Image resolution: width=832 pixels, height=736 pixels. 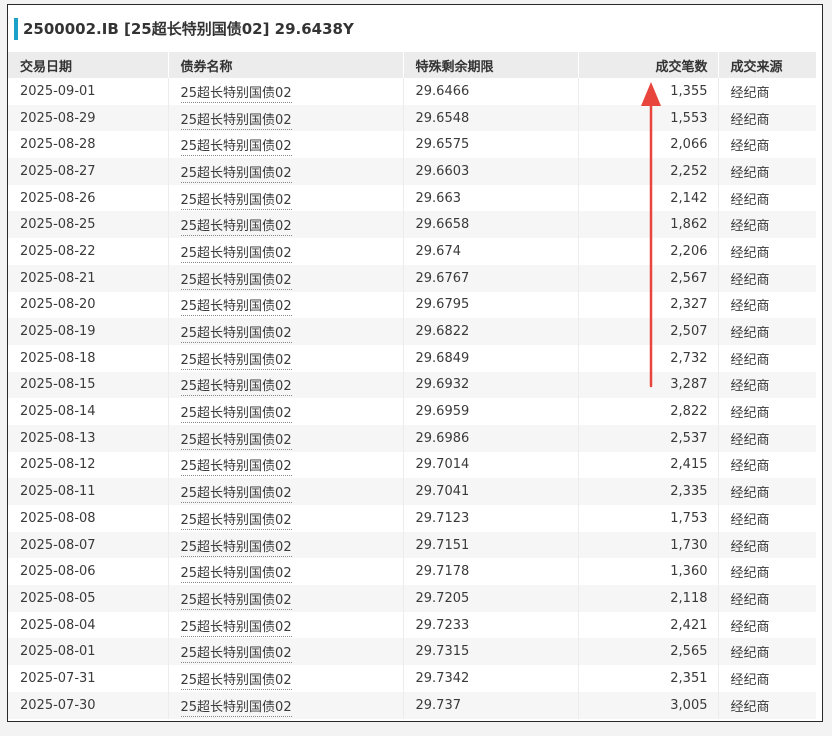 I want to click on table-row: 2025-08-28 25超长特别国债02 29.6575 2,066 经纪商, so click(x=412, y=145).